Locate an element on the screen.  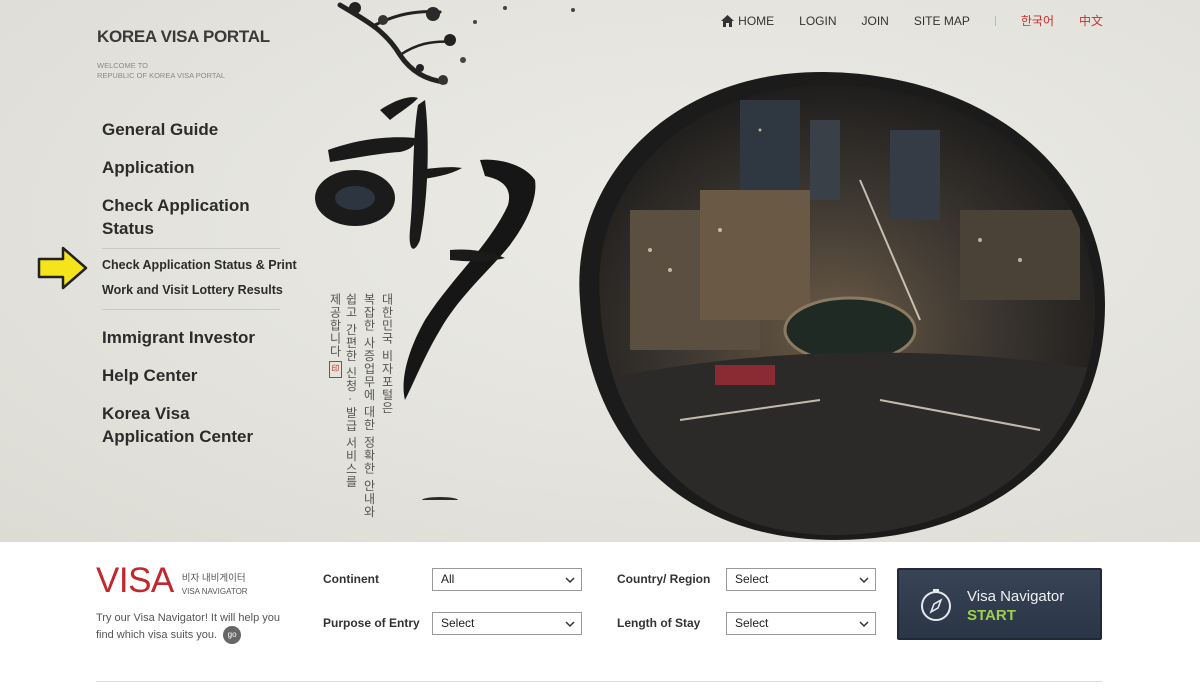
yellow-arrow-icon is located at coordinates (62, 268).